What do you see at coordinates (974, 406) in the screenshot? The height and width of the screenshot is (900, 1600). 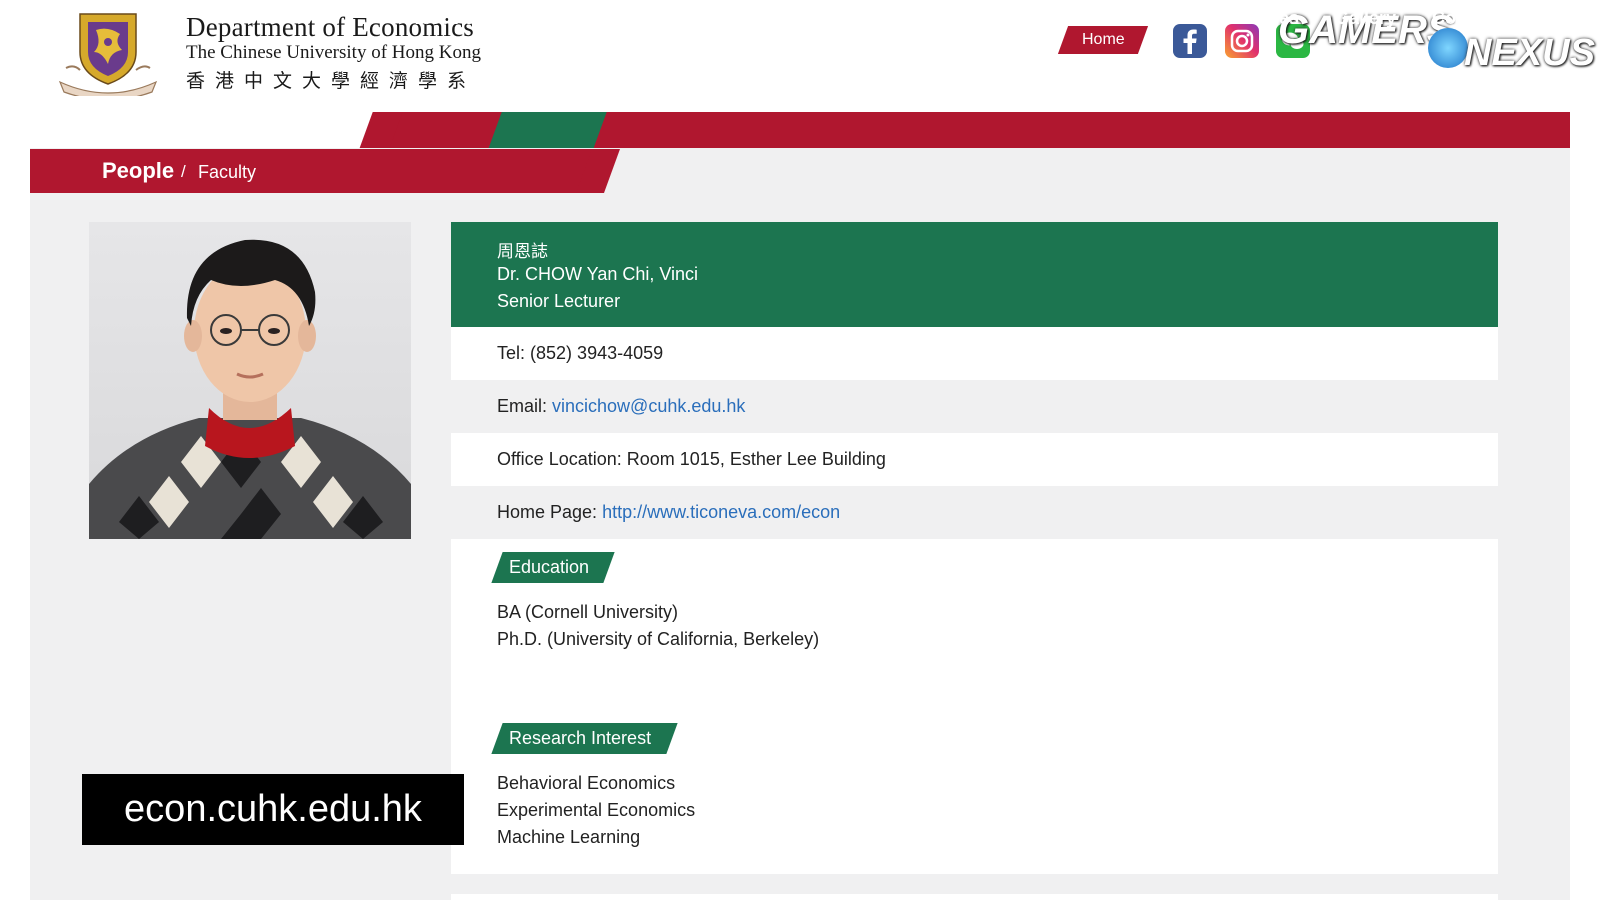 I see `email-row: Email: vincichow@cuhk.edu.hk` at bounding box center [974, 406].